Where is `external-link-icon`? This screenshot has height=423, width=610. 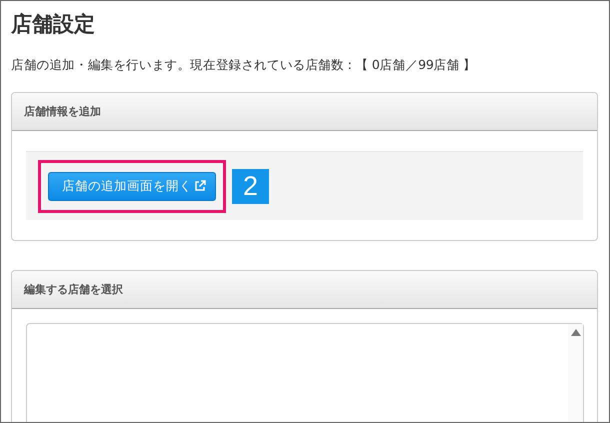
external-link-icon is located at coordinates (200, 186).